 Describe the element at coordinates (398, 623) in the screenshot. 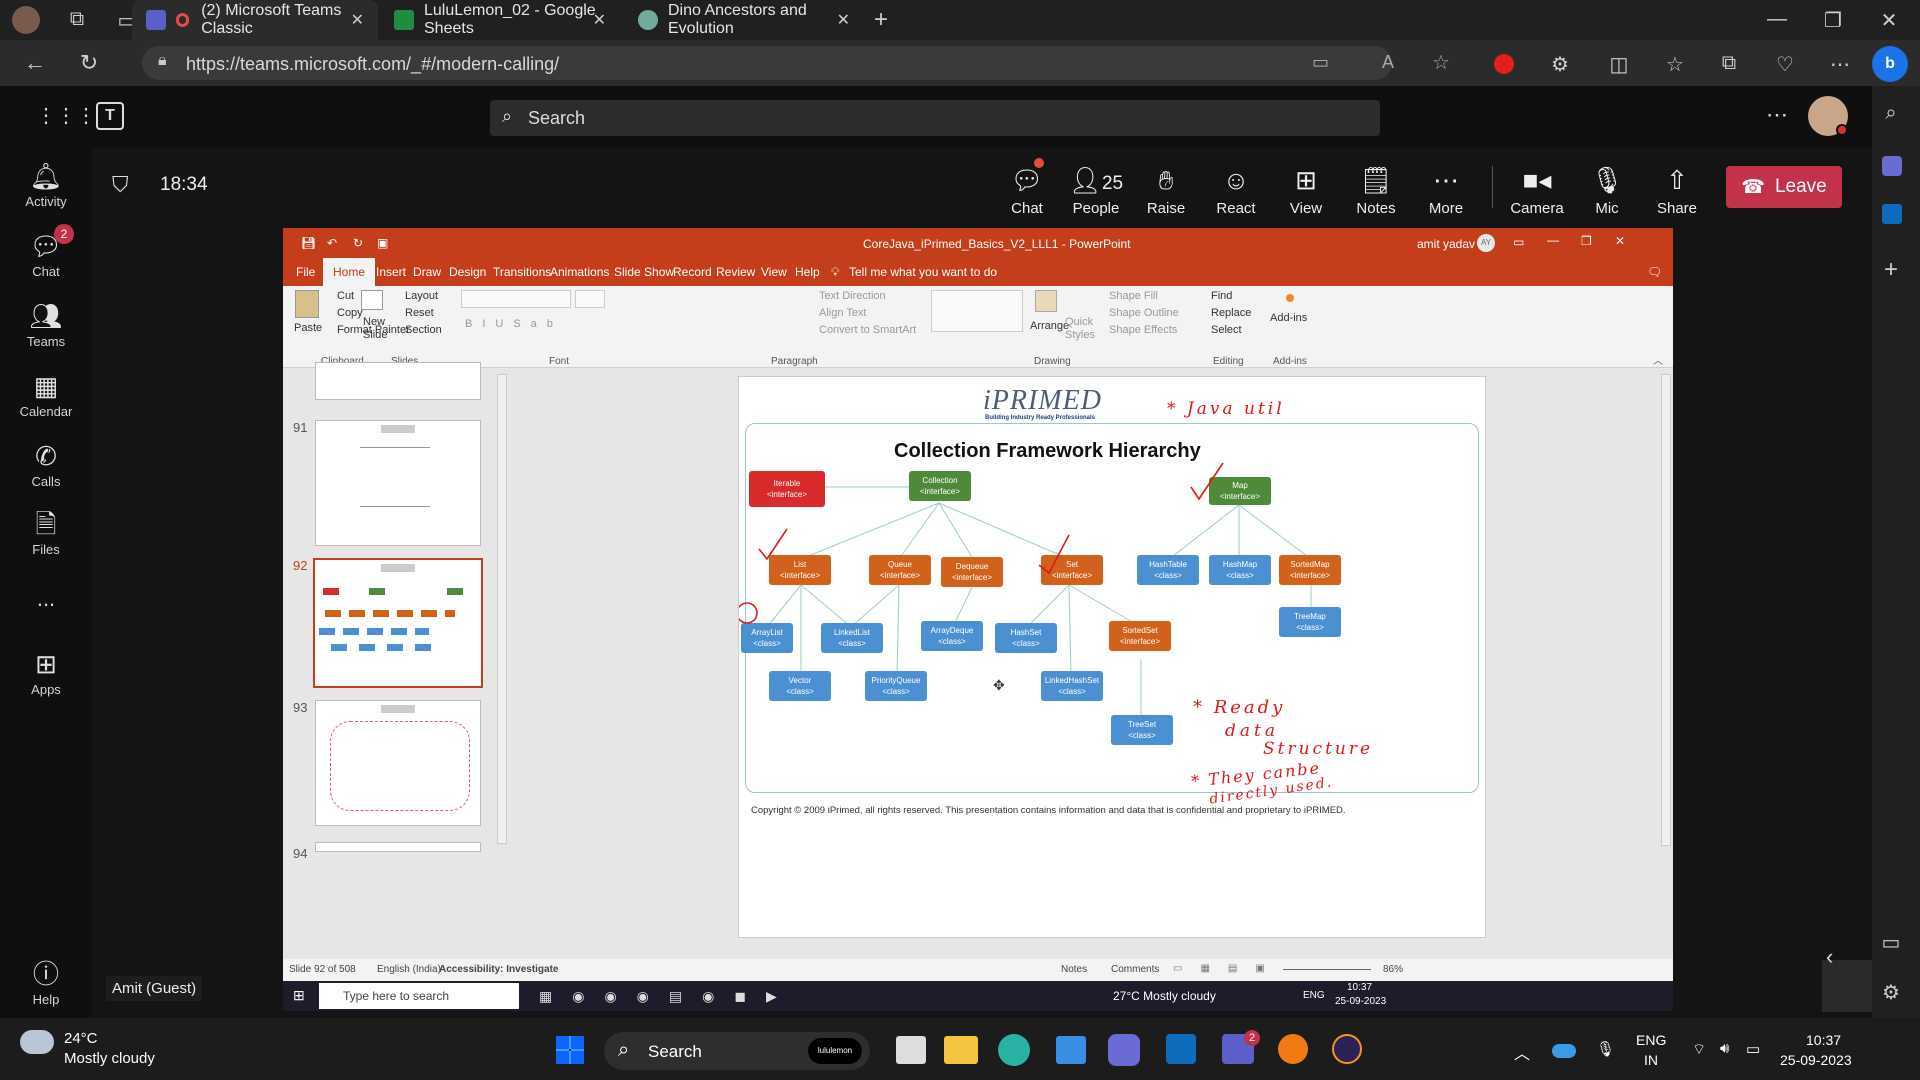

I see `thumbnail-slide-92-selected` at that location.